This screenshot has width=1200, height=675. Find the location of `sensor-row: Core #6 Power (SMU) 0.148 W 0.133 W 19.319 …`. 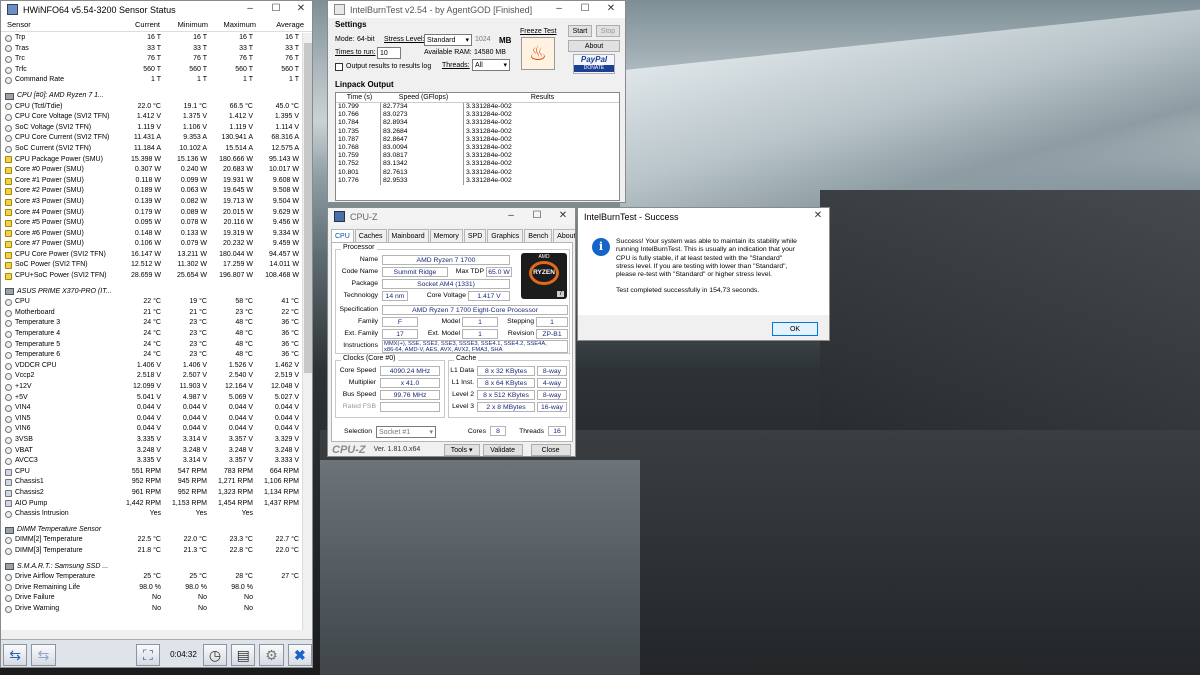

sensor-row: Core #6 Power (SMU) 0.148 W 0.133 W 19.319 … is located at coordinates (152, 234).